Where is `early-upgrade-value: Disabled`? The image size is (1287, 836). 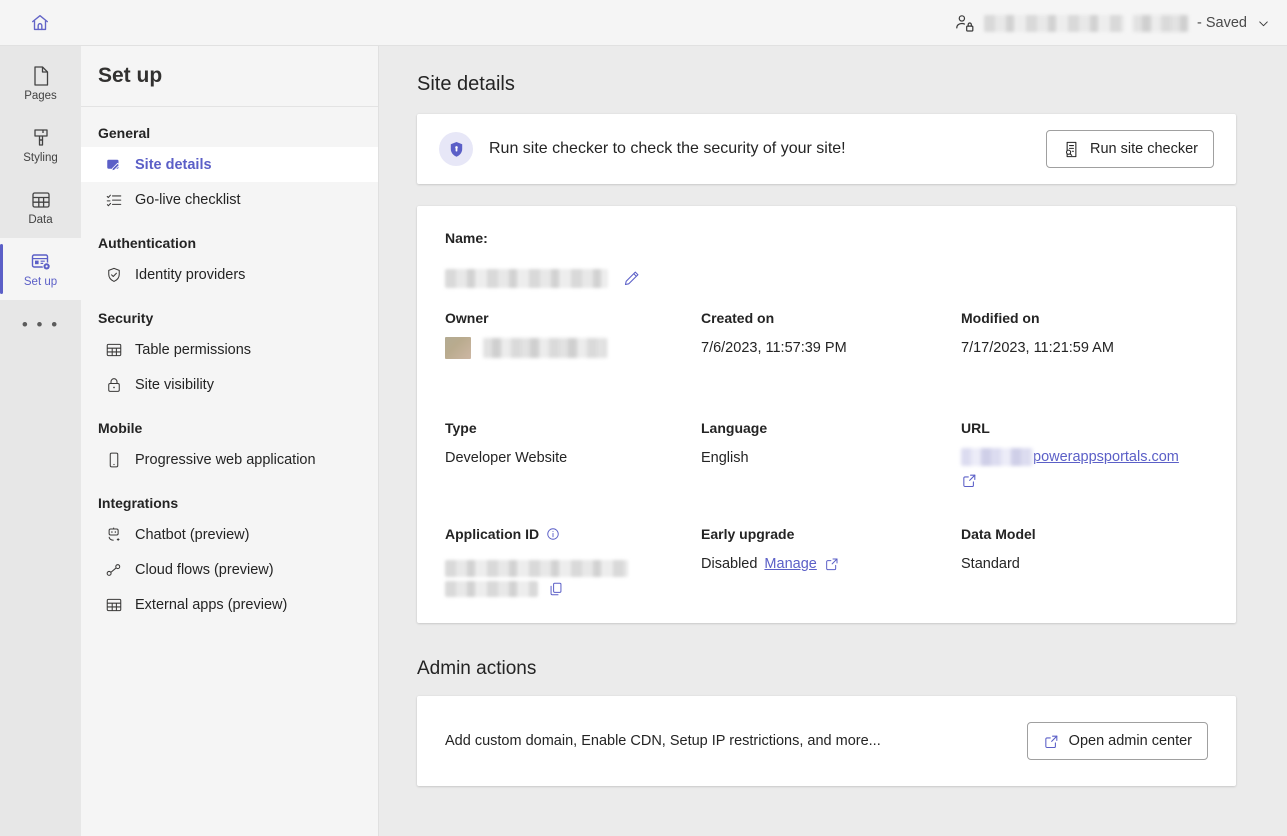 early-upgrade-value: Disabled is located at coordinates (729, 564).